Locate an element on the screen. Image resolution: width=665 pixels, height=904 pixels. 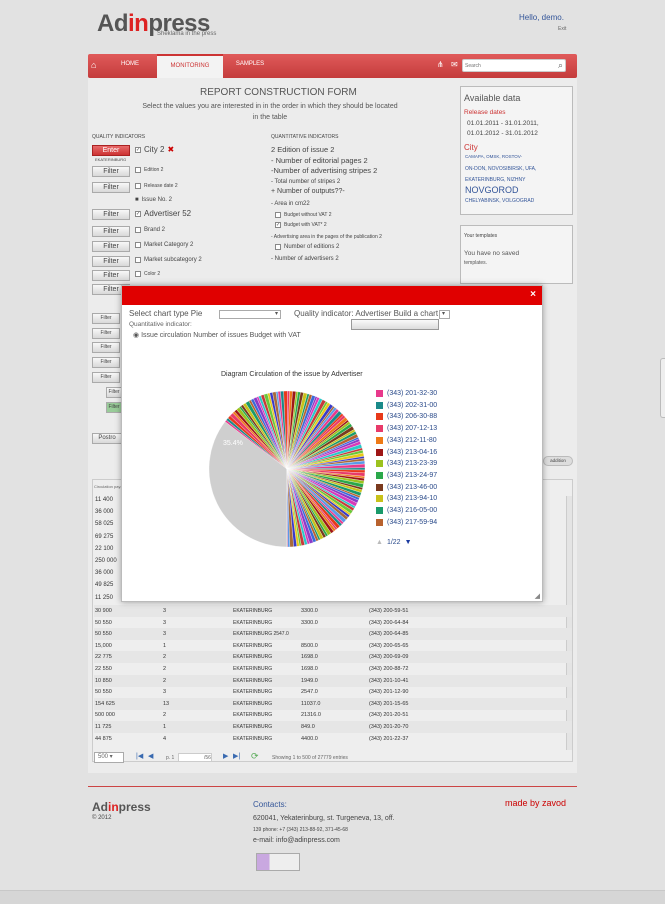
quality-item-market-category: Market Category 2 is located at coordinates (164, 245).